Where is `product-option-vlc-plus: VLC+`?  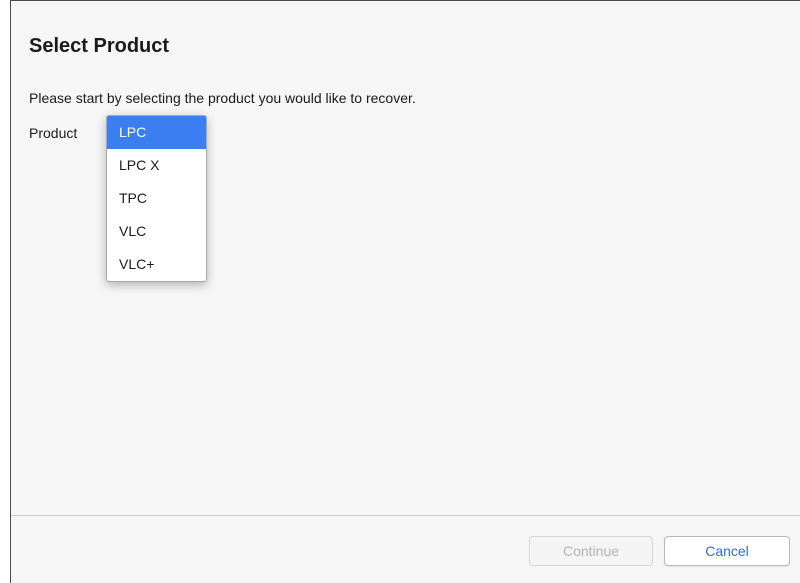
product-option-vlc-plus: VLC+ is located at coordinates (156, 264).